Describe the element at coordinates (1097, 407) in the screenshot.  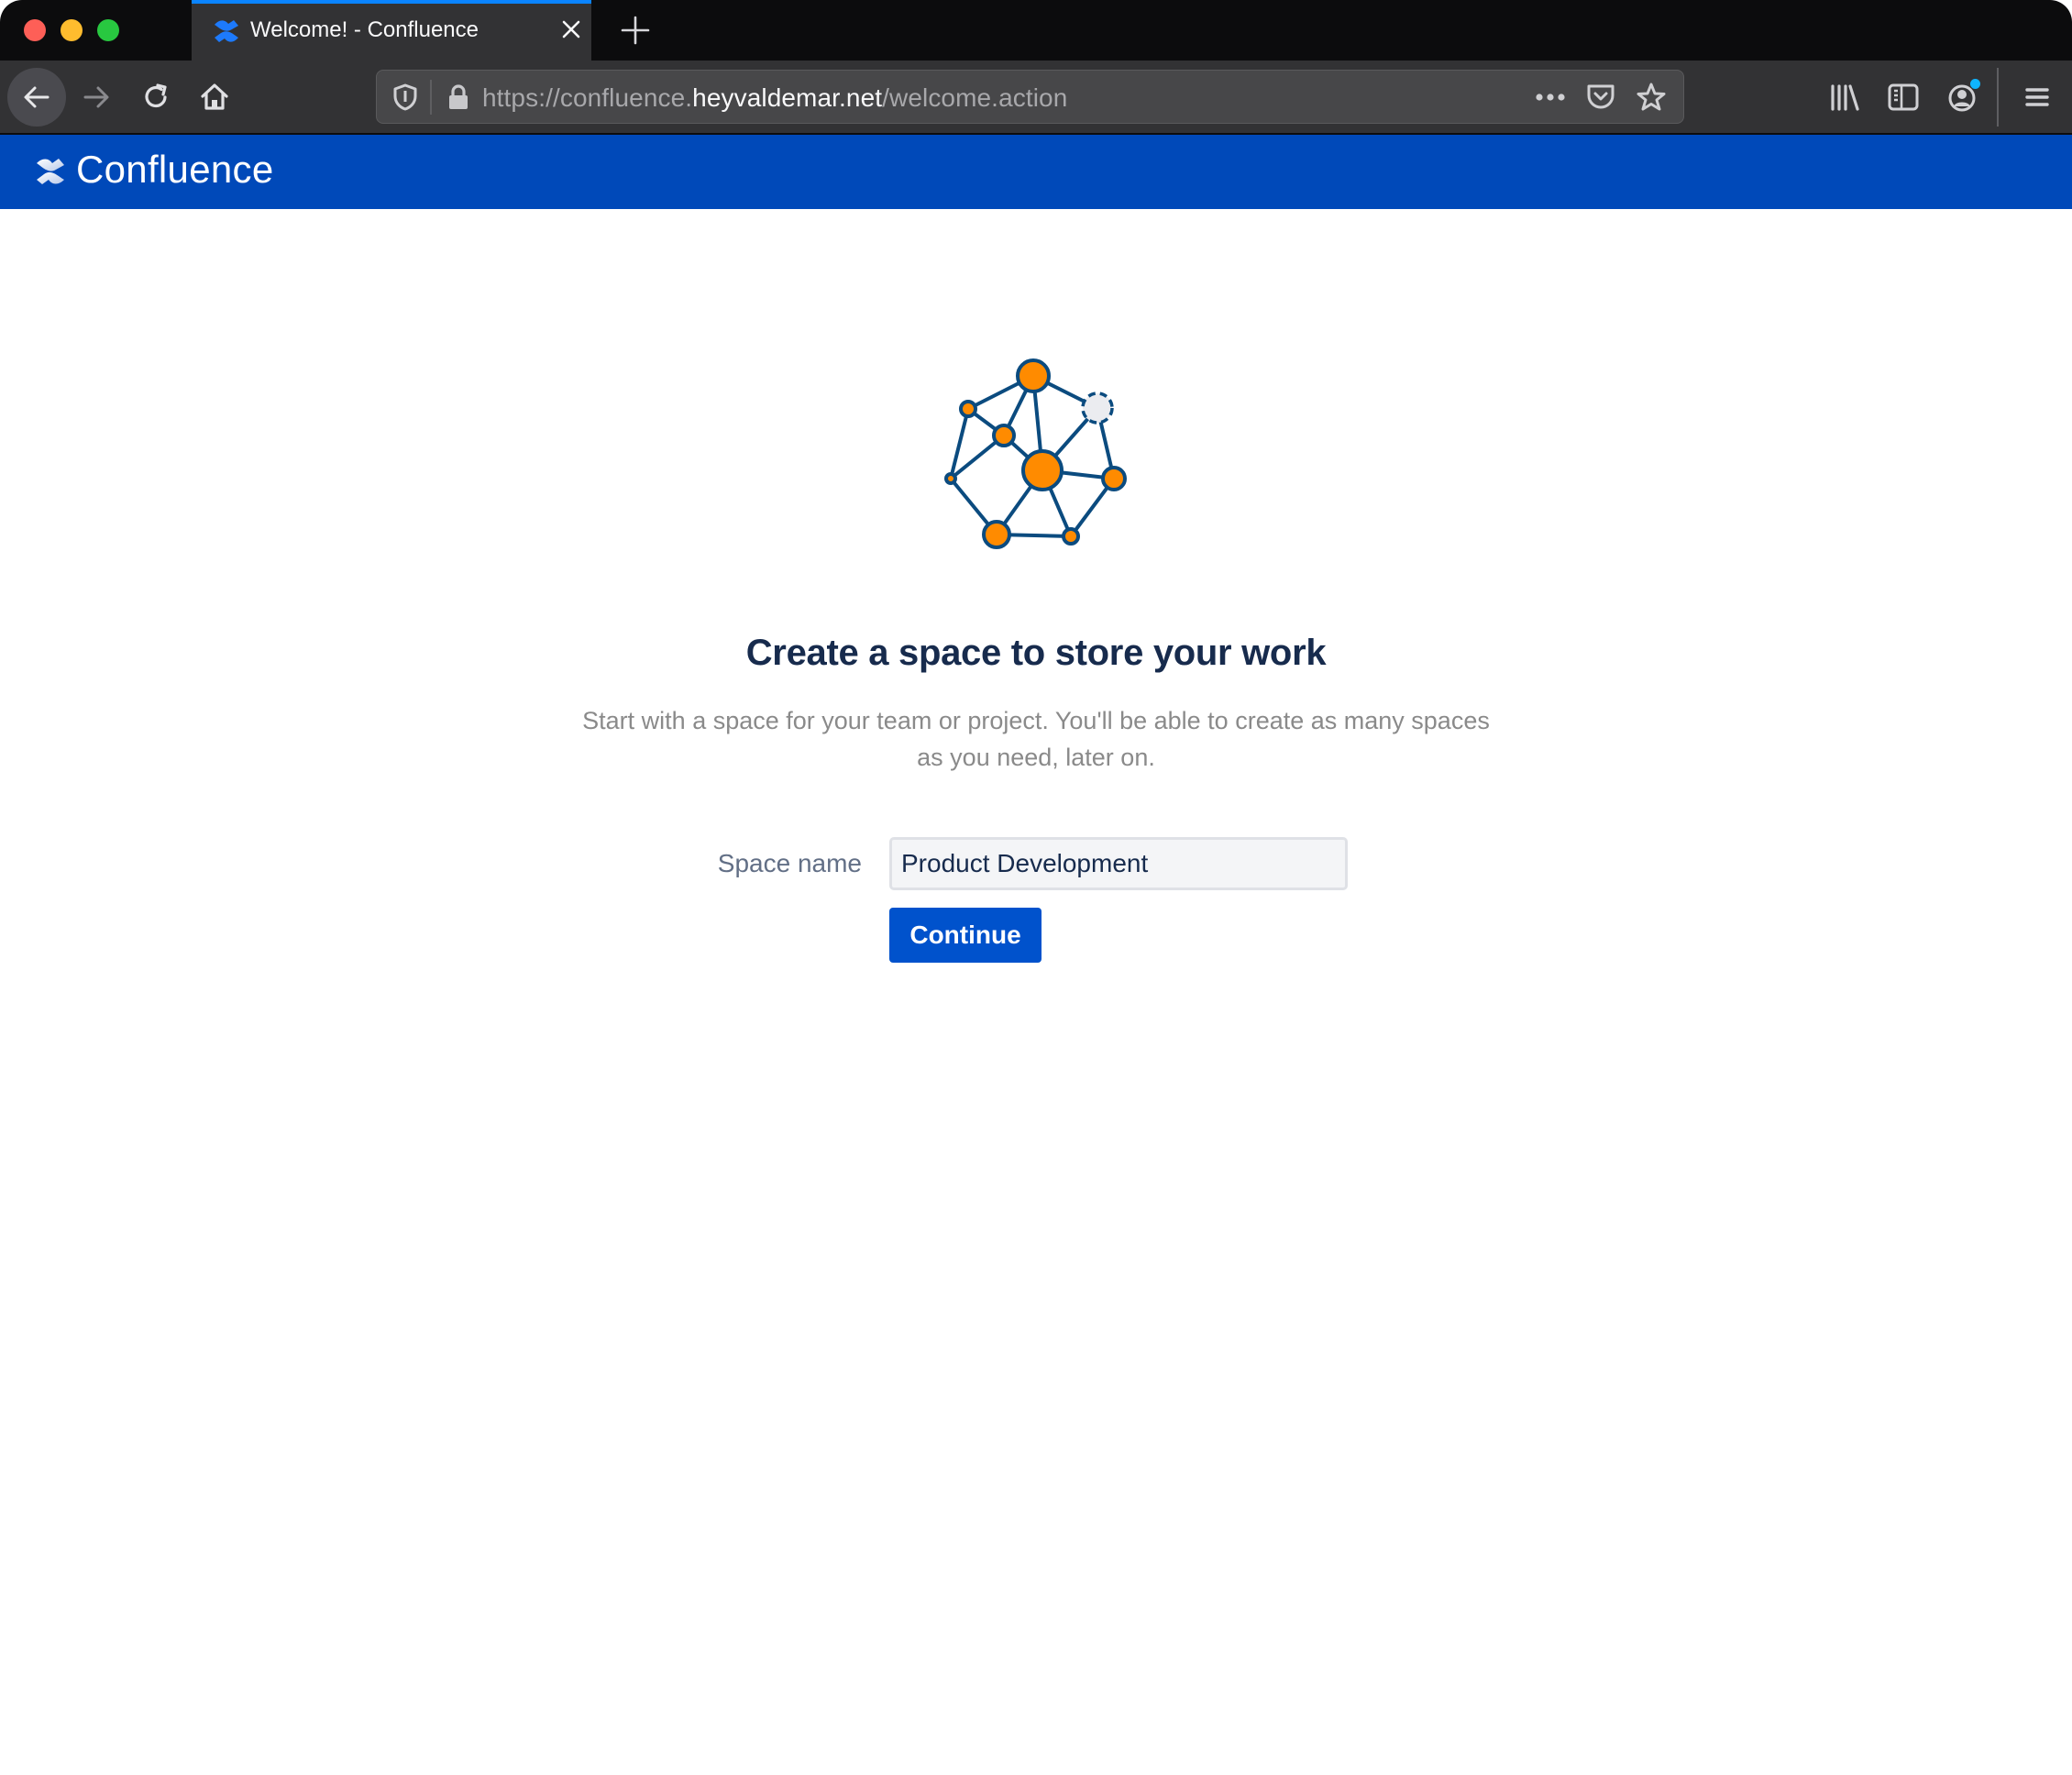
I see `placeholder-node` at that location.